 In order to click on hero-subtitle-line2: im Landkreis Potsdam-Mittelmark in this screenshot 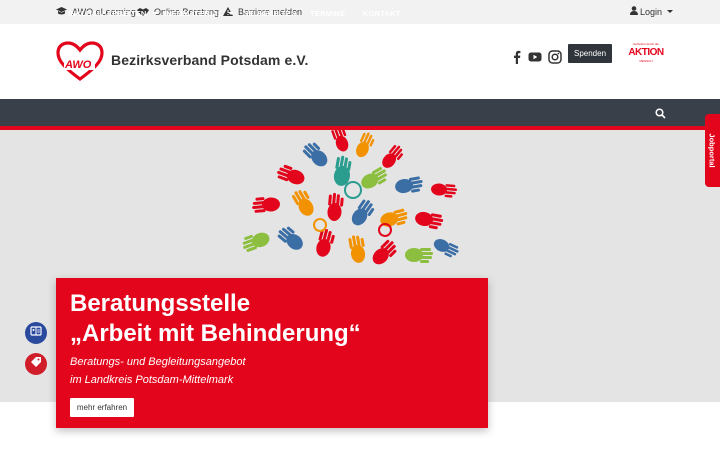, I will do `click(152, 380)`.